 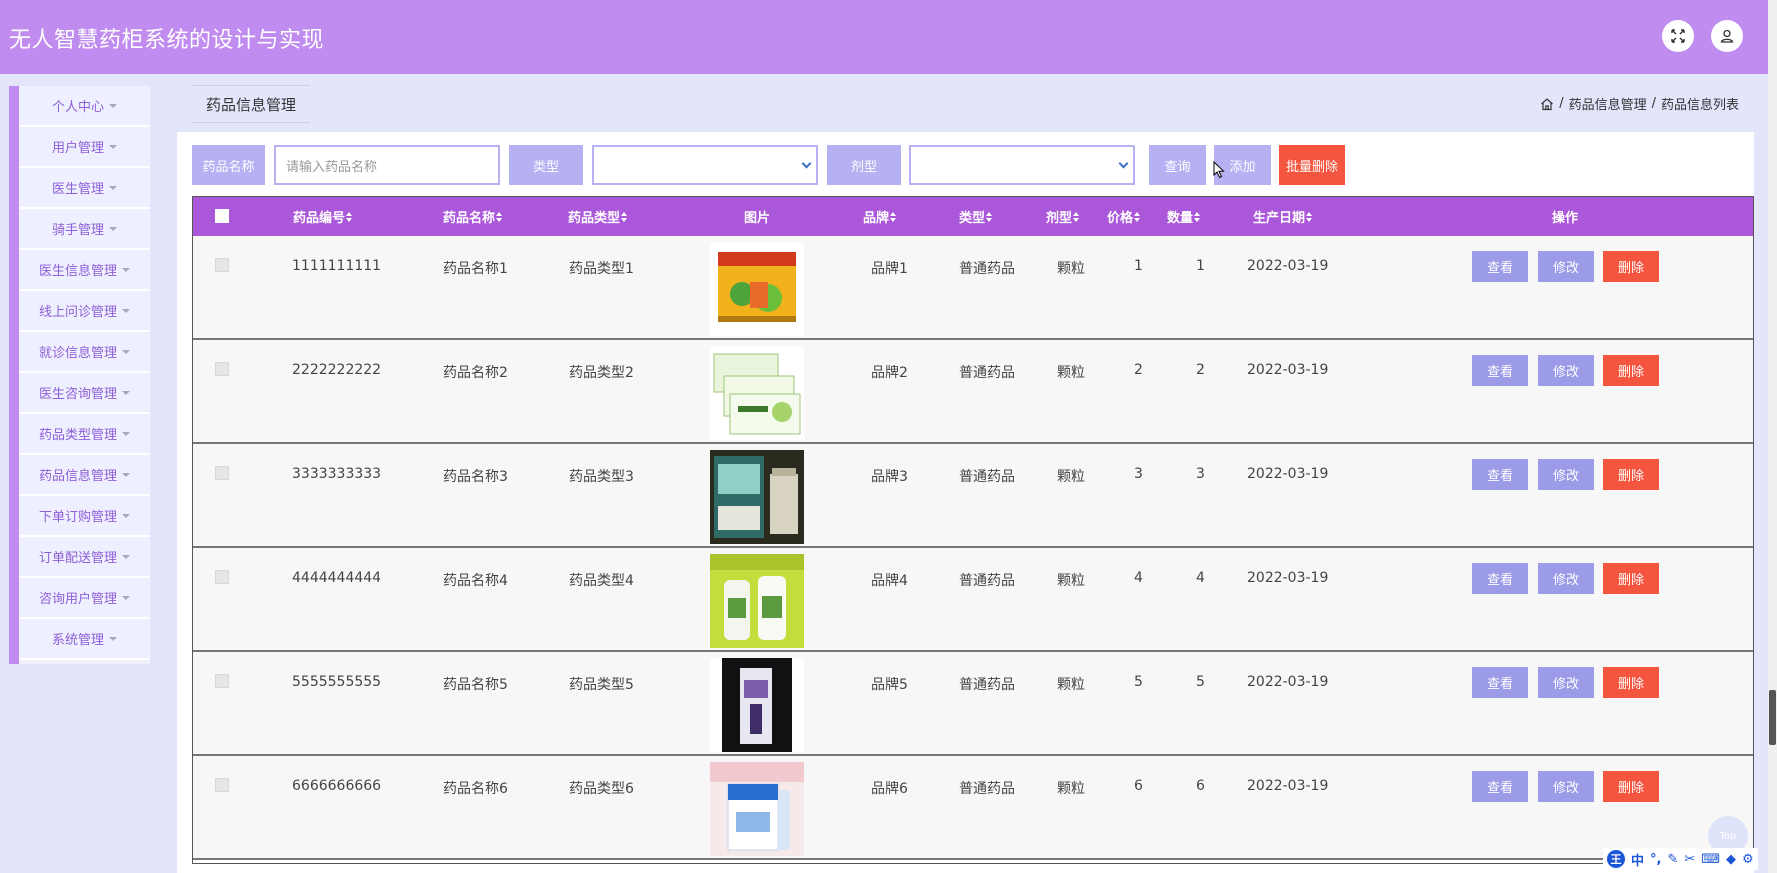 I want to click on table-header: 药品编号 药品名称 药品类型 图片 品牌 类型 剂型 价格 数量 生产日期 操作, so click(x=973, y=216).